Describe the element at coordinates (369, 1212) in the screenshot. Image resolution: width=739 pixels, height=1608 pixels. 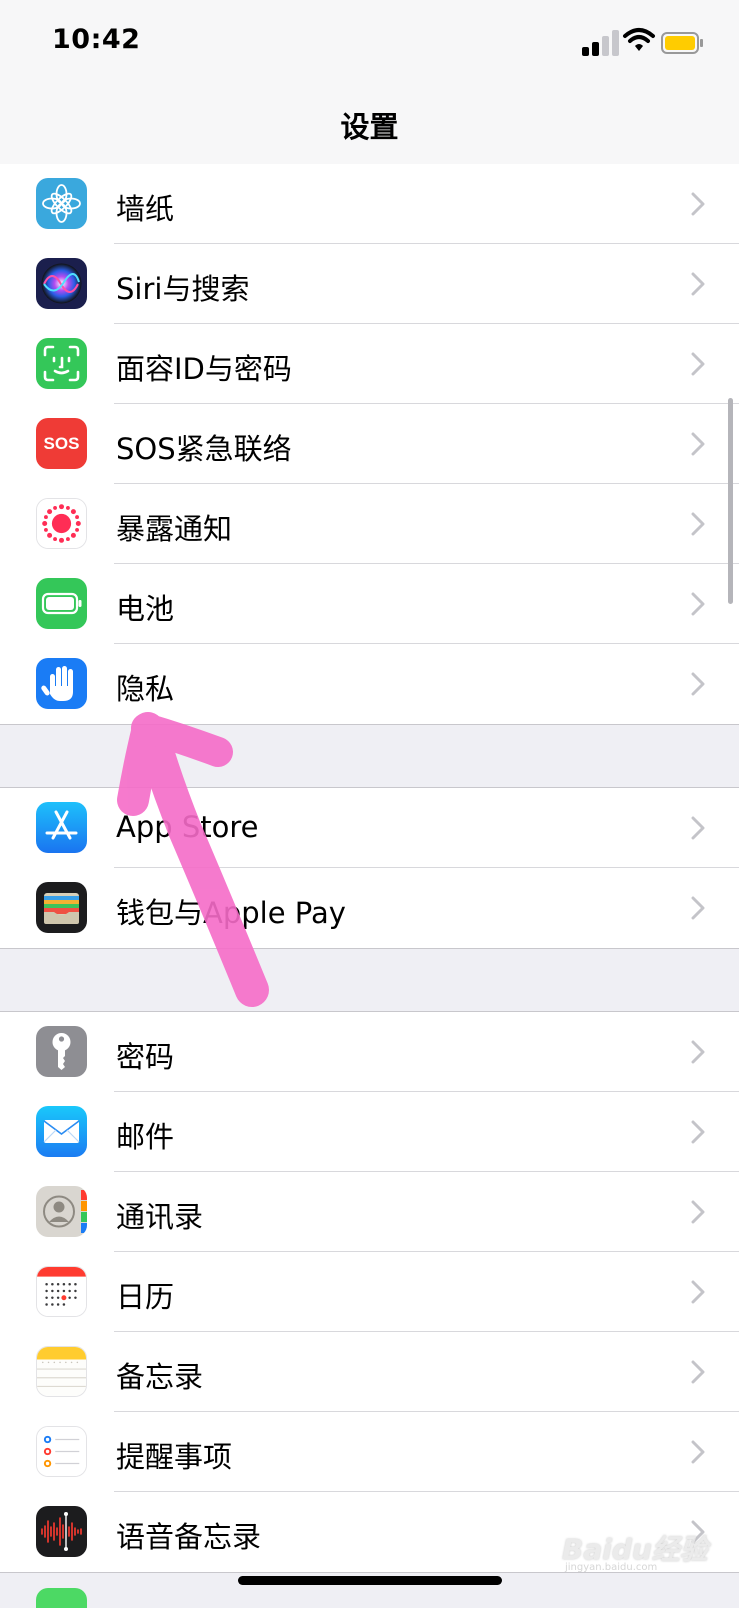
I see `settings-row-contacts: 通讯录` at that location.